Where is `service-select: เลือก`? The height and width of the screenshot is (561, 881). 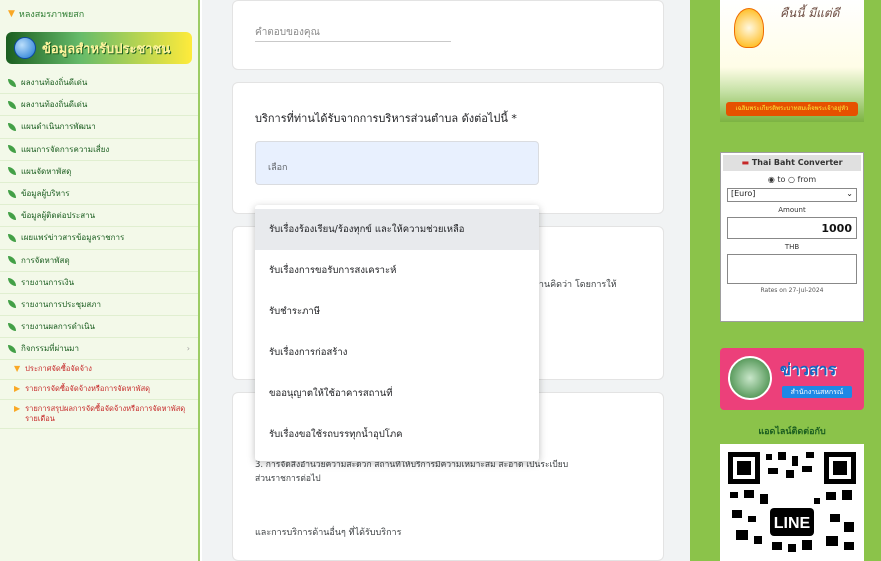
service-select: เลือก is located at coordinates (397, 163).